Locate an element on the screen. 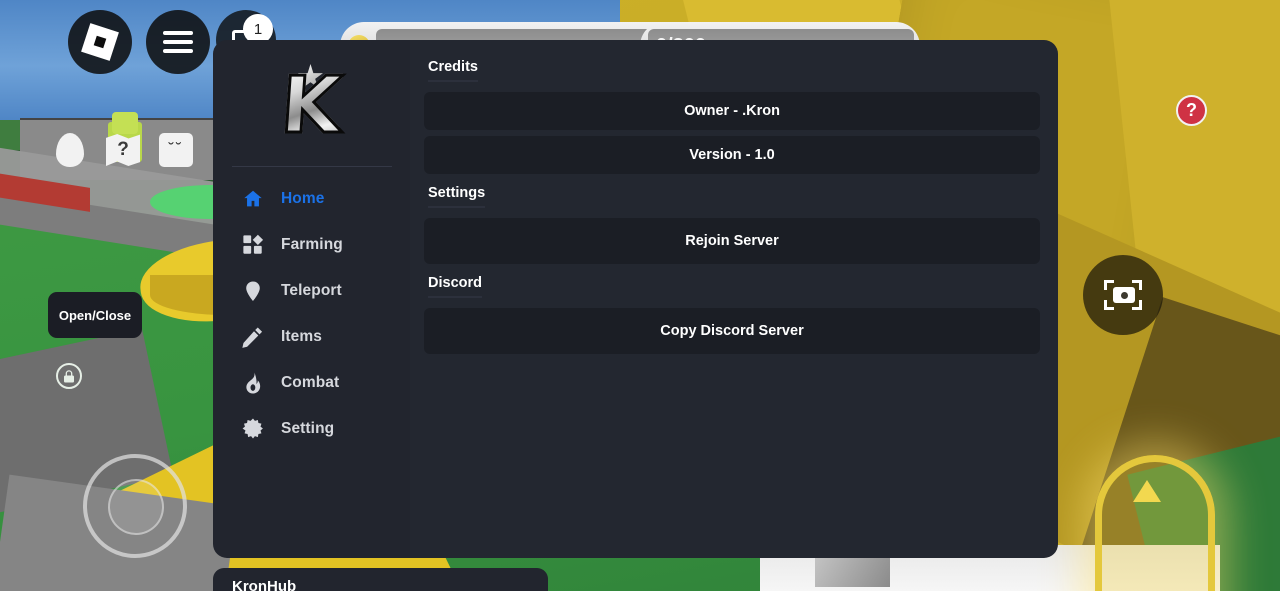 This screenshot has width=1280, height=591. sidebar-item-home: Home is located at coordinates (325, 199).